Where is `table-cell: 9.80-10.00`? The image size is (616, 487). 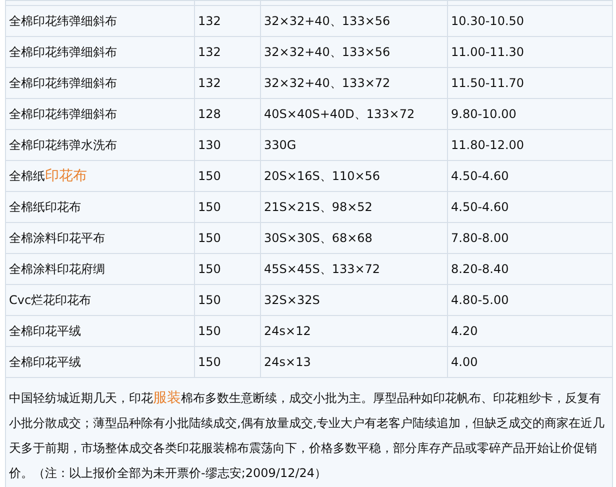 table-cell: 9.80-10.00 is located at coordinates (483, 114).